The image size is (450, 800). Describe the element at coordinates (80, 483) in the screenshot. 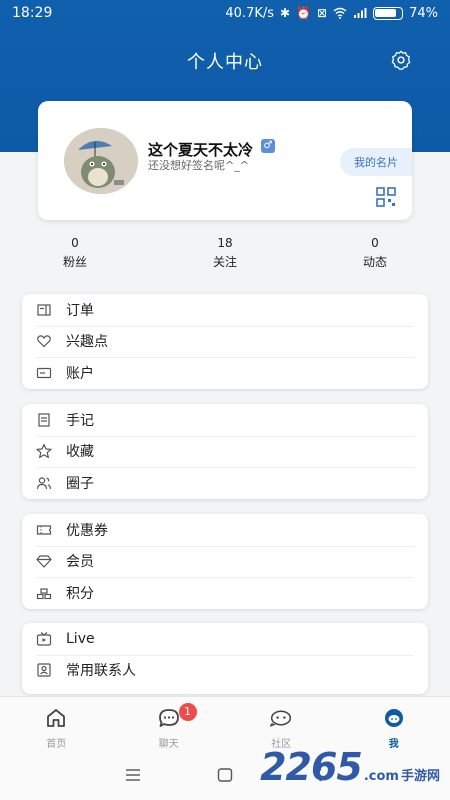

I see `menu-label: 圈子` at that location.